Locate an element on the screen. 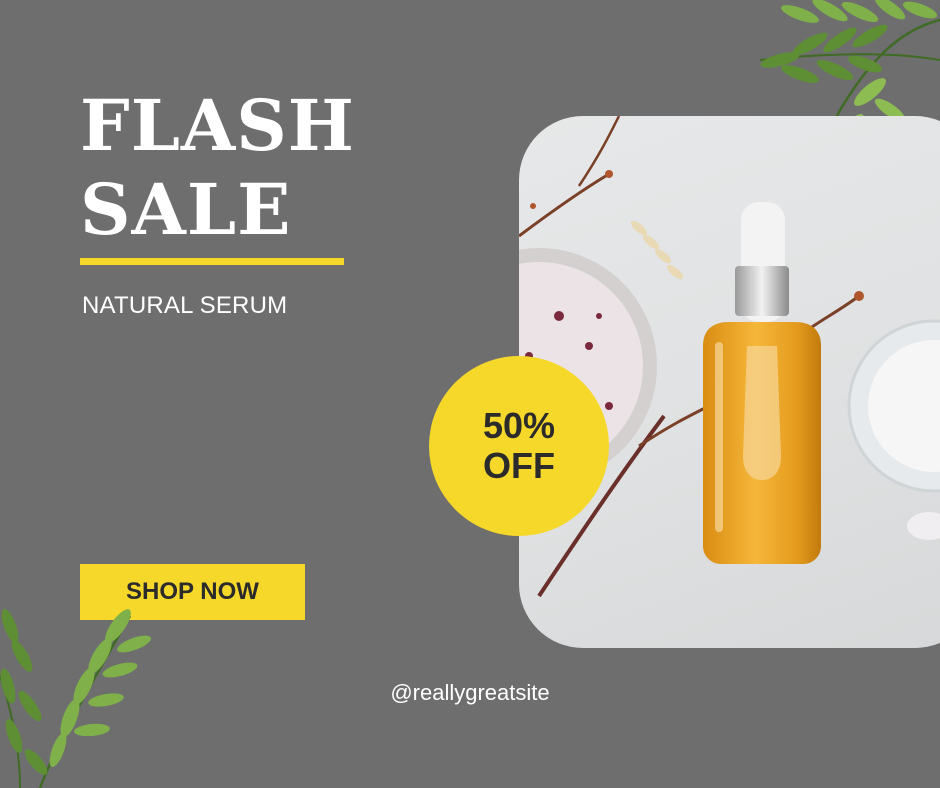 The width and height of the screenshot is (940, 788). badge-percent: 50% is located at coordinates (519, 425).